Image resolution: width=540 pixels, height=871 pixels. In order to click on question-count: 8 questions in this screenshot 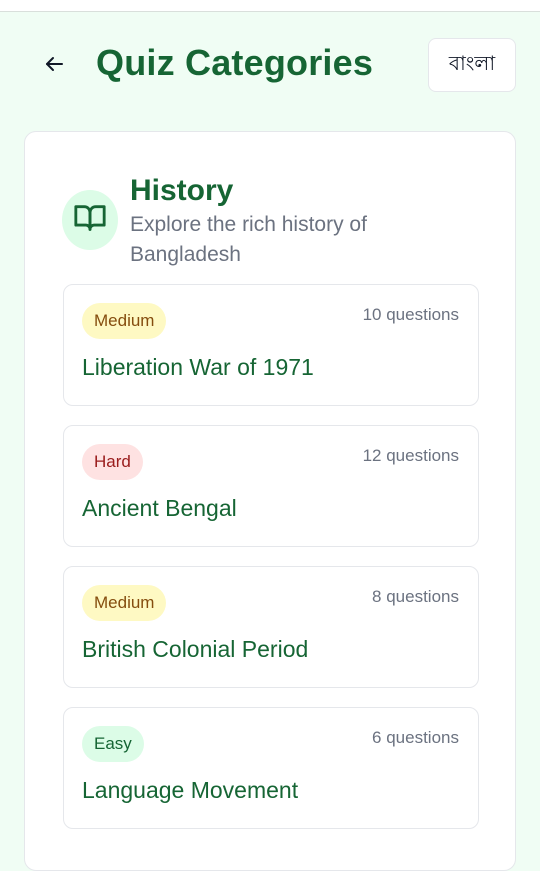, I will do `click(415, 596)`.